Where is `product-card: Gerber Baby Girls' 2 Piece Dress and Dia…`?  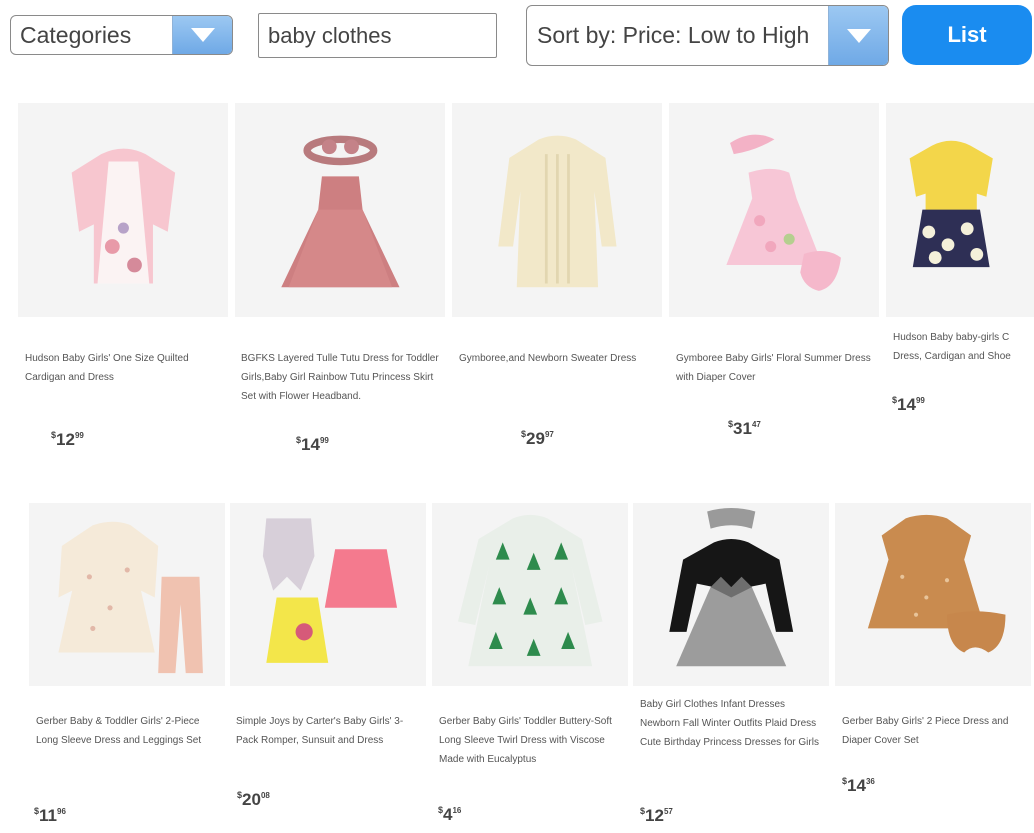 product-card: Gerber Baby Girls' 2 Piece Dress and Dia… is located at coordinates (933, 668).